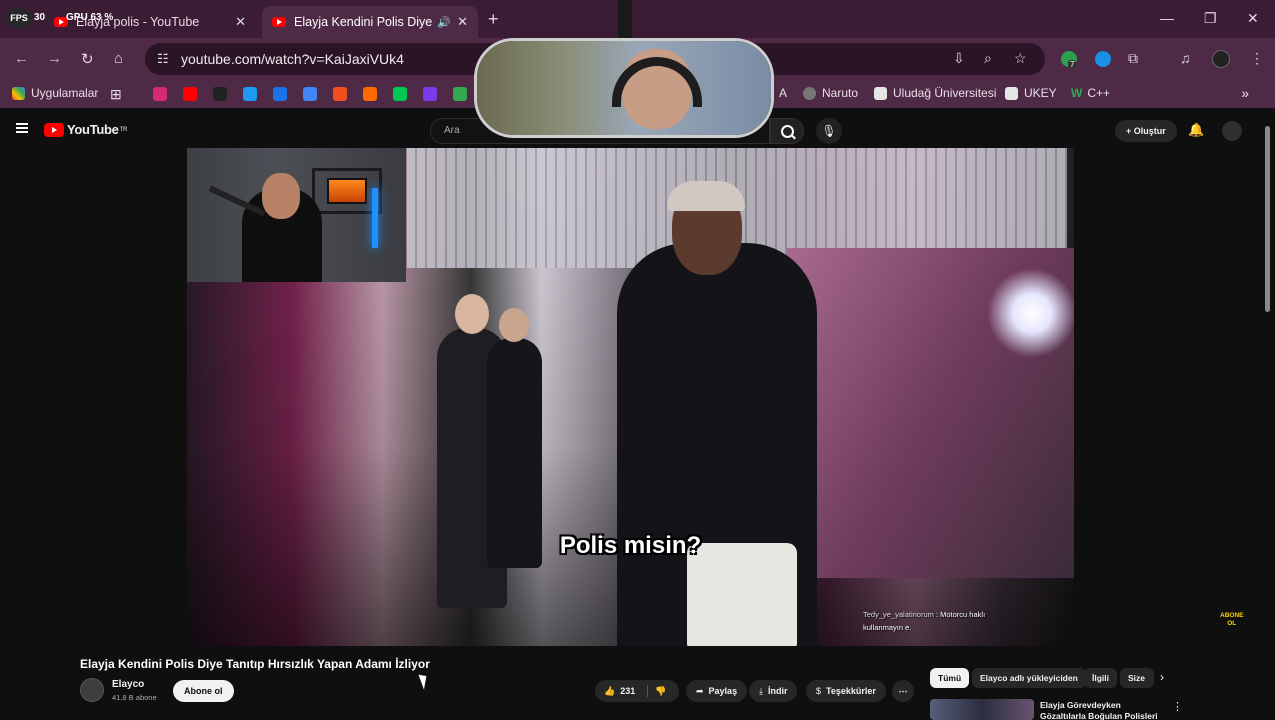  Describe the element at coordinates (959, 58) in the screenshot. I see `install-app-icon: ⇩` at that location.